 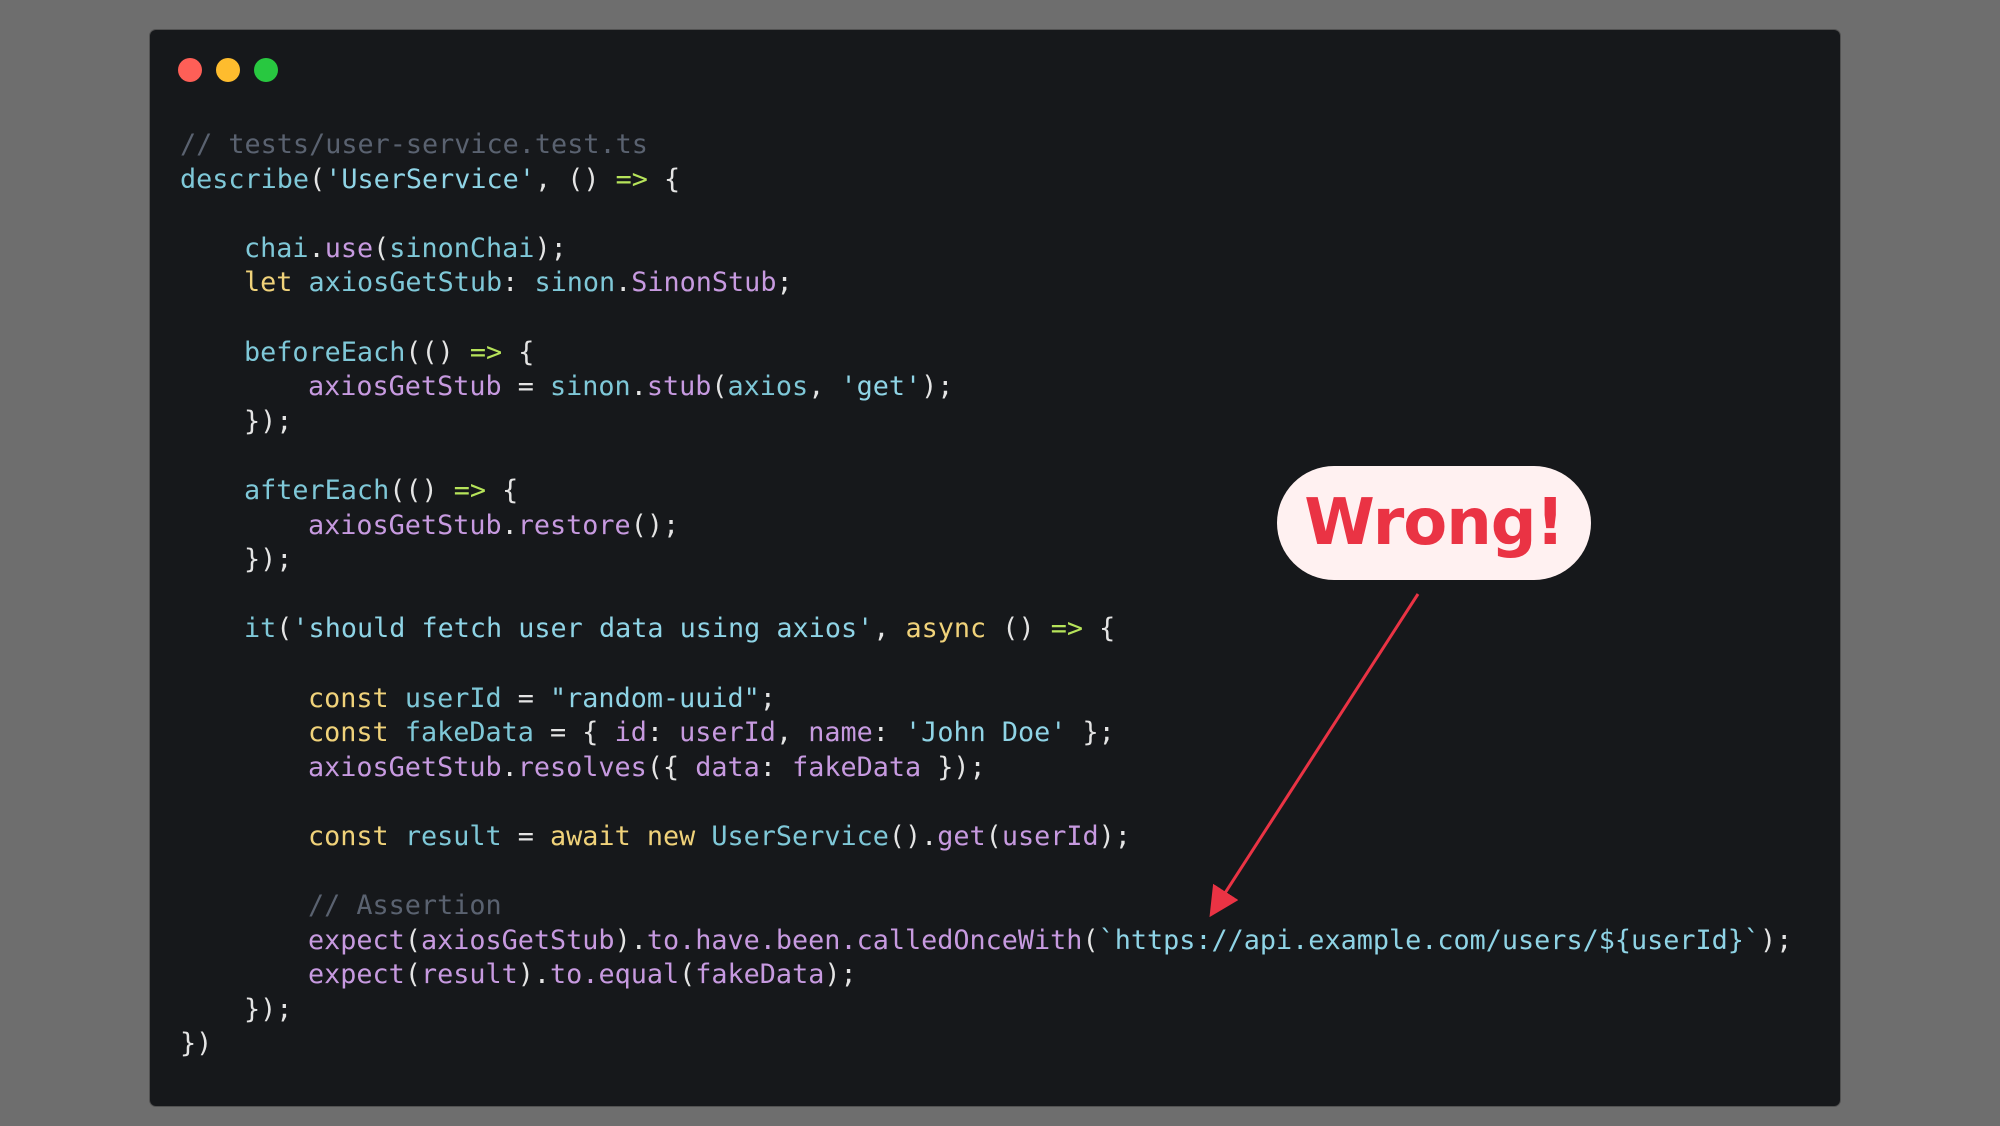 What do you see at coordinates (405, 248) in the screenshot?
I see `code-line-4: chai.use(sinonChai);` at bounding box center [405, 248].